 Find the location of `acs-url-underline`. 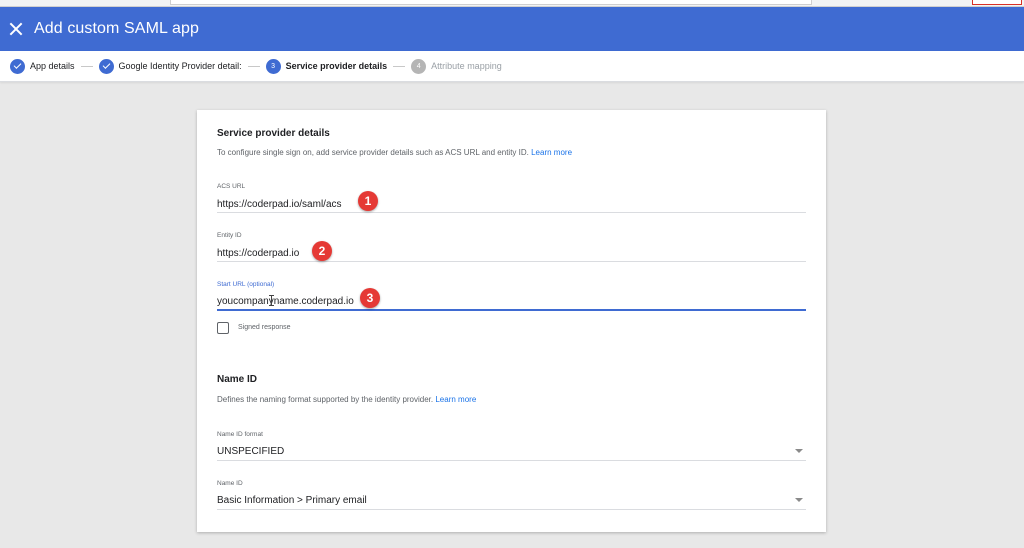

acs-url-underline is located at coordinates (511, 212).